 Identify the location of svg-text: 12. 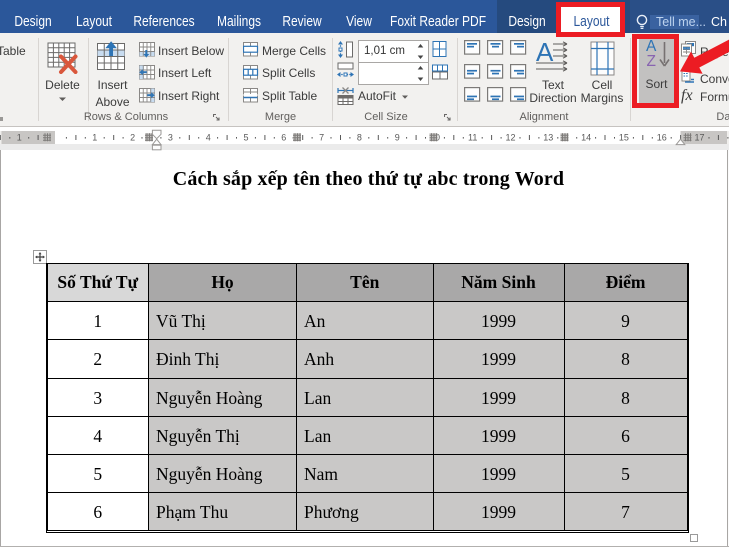
(510, 138).